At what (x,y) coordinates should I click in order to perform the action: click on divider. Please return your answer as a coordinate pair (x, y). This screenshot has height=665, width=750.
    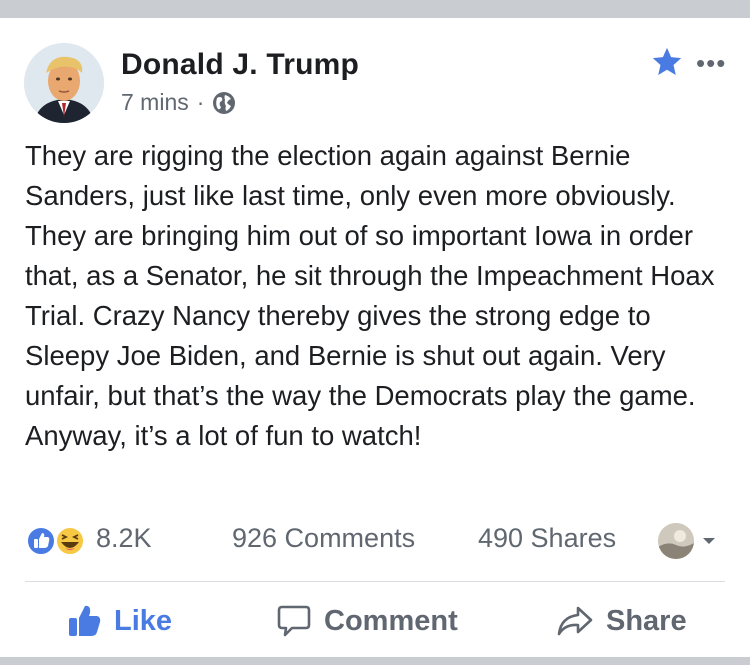
    Looking at the image, I should click on (375, 581).